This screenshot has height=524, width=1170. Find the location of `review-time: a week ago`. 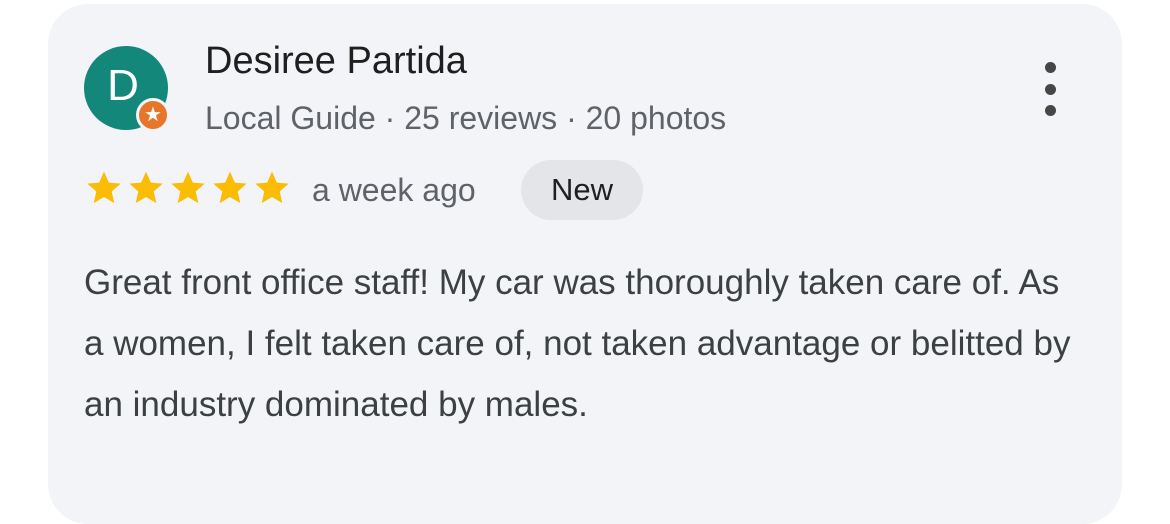

review-time: a week ago is located at coordinates (394, 190).